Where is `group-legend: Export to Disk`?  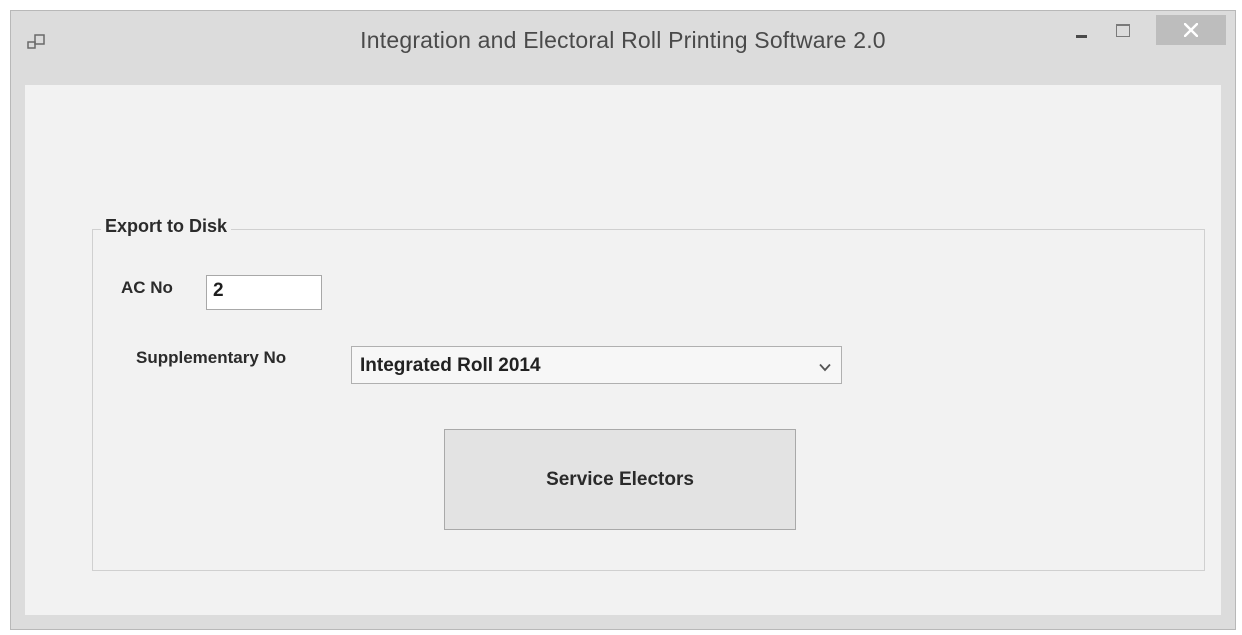 group-legend: Export to Disk is located at coordinates (166, 226).